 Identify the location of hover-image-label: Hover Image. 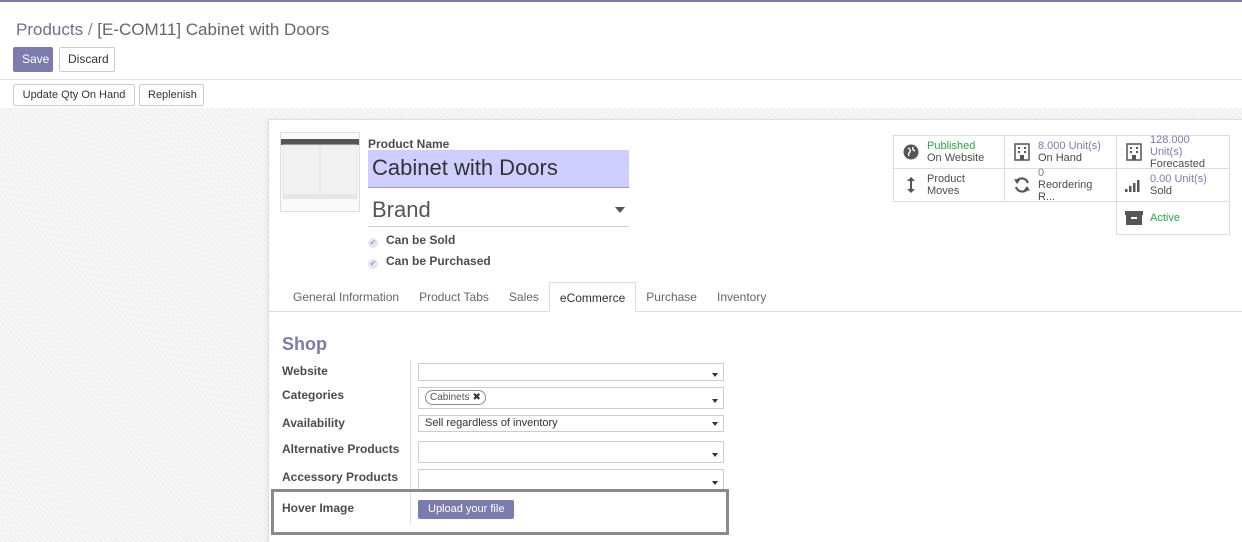
(318, 508).